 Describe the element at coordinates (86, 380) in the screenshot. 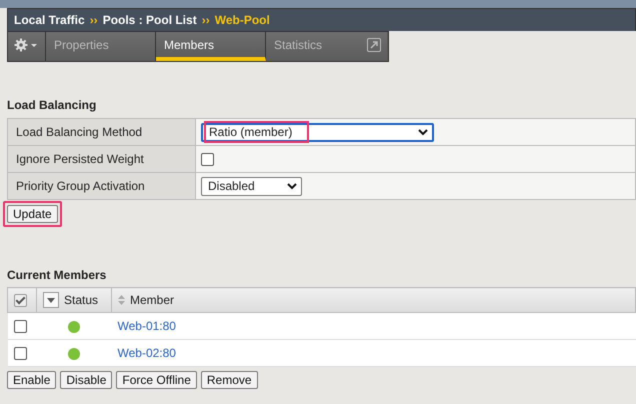

I see `action-button: Disable` at that location.